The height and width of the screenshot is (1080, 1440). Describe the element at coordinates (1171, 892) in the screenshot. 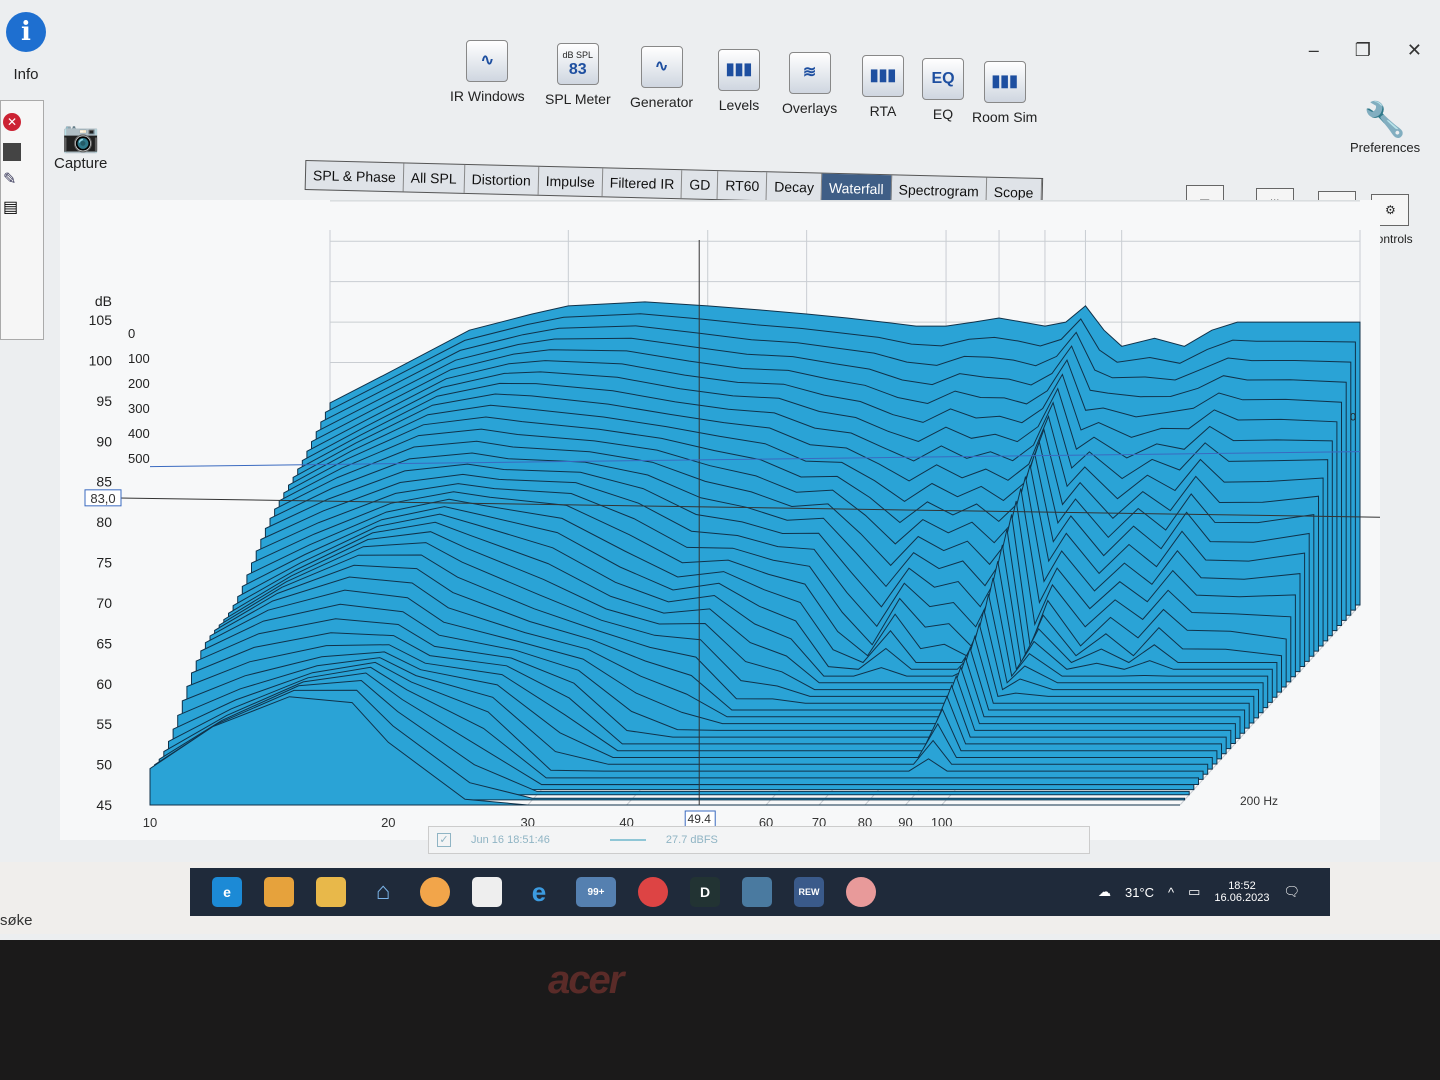

I see `tray-chevron-icon: ^` at that location.